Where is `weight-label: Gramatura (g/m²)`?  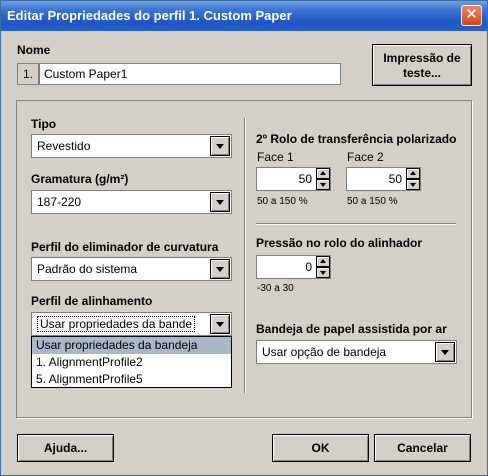 weight-label: Gramatura (g/m²) is located at coordinates (80, 179).